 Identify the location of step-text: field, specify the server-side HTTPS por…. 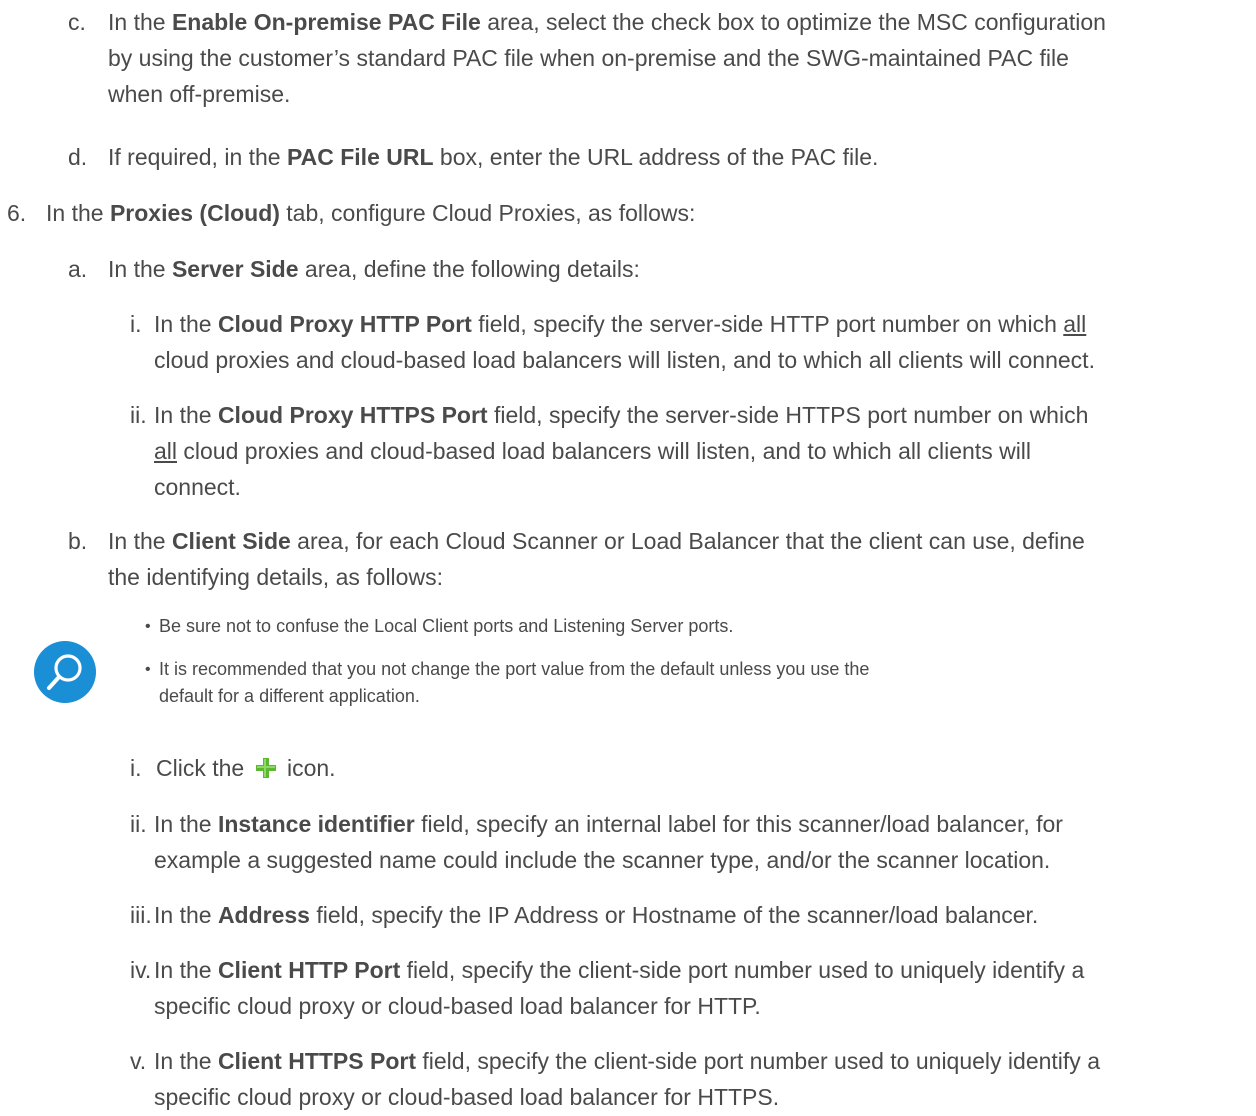
(788, 415).